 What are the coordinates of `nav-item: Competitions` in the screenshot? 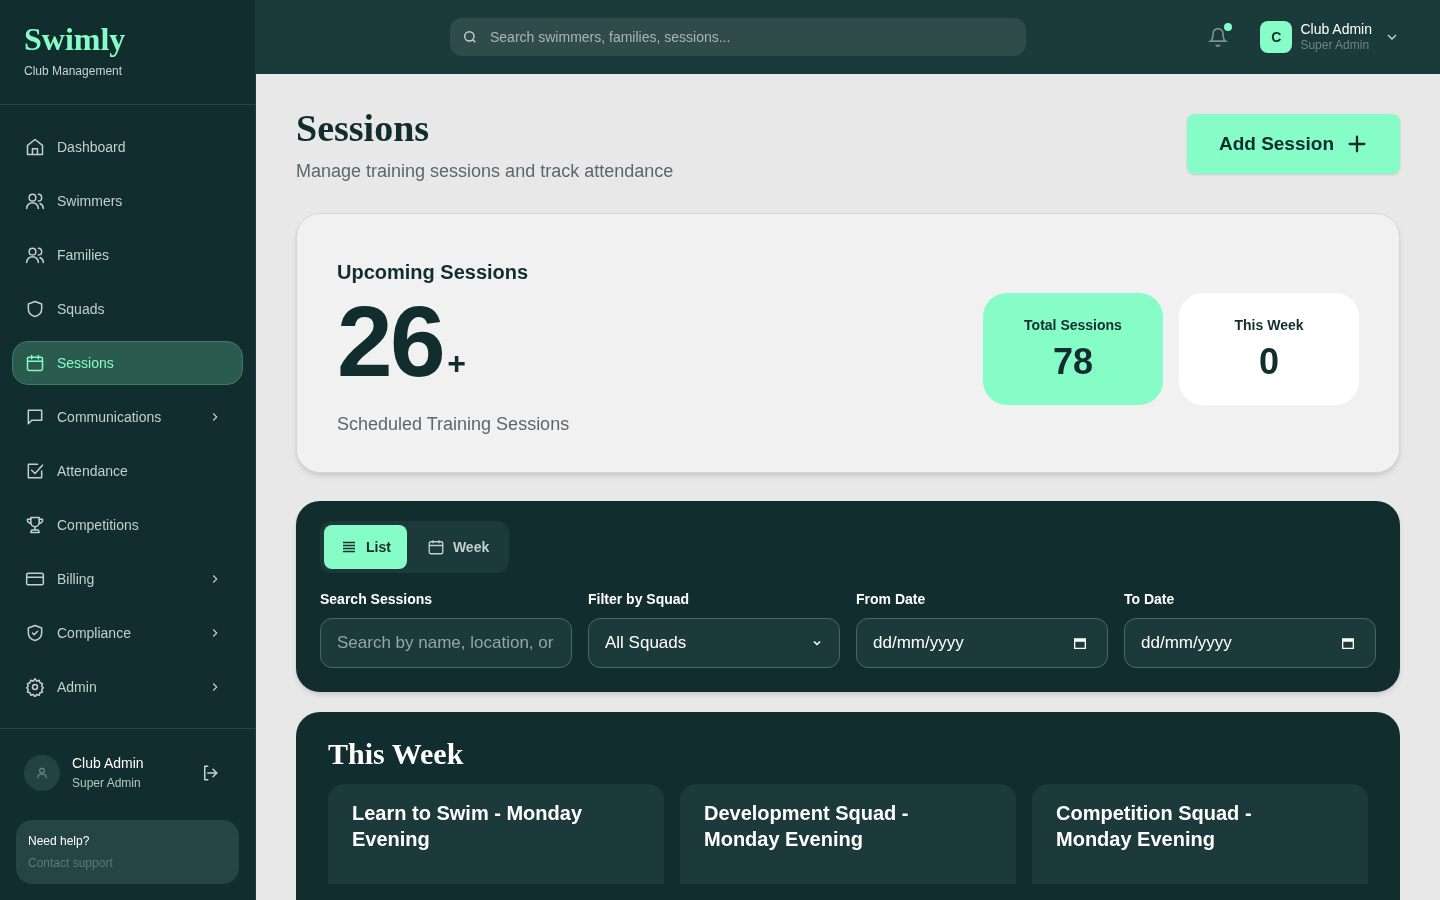 It's located at (127, 525).